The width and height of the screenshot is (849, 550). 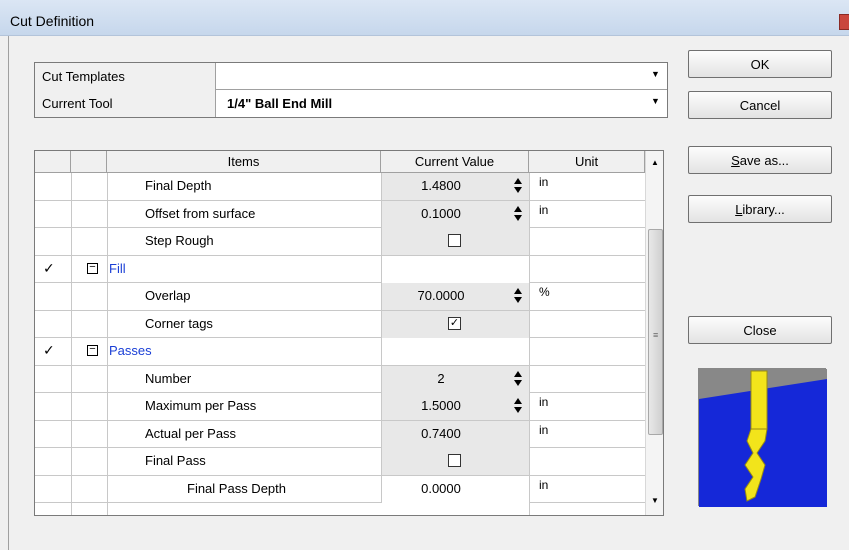 What do you see at coordinates (454, 240) in the screenshot?
I see `step-rough-checkbox` at bounding box center [454, 240].